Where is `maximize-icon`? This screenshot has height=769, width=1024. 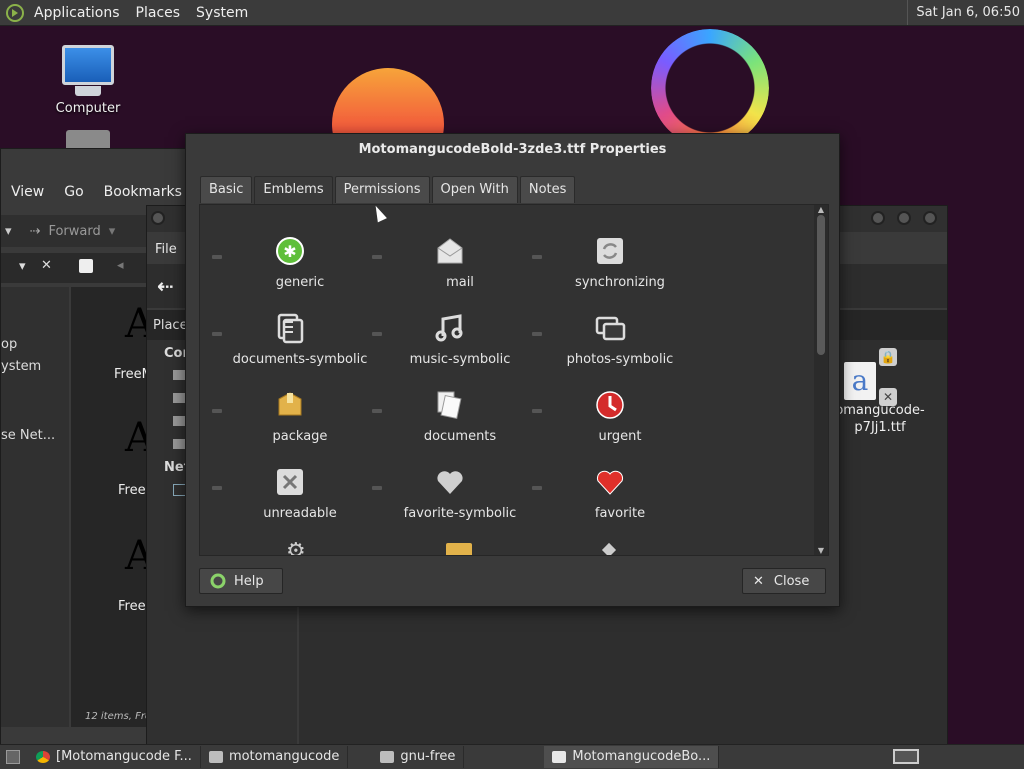 maximize-icon is located at coordinates (904, 218).